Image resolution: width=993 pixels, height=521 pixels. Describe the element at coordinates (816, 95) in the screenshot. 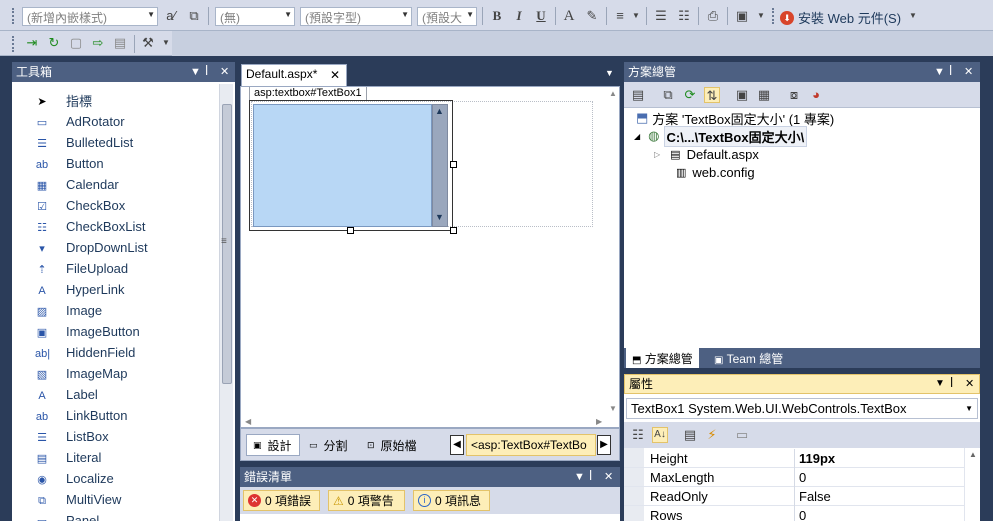

I see `aspnet-config-icon: ◕` at that location.